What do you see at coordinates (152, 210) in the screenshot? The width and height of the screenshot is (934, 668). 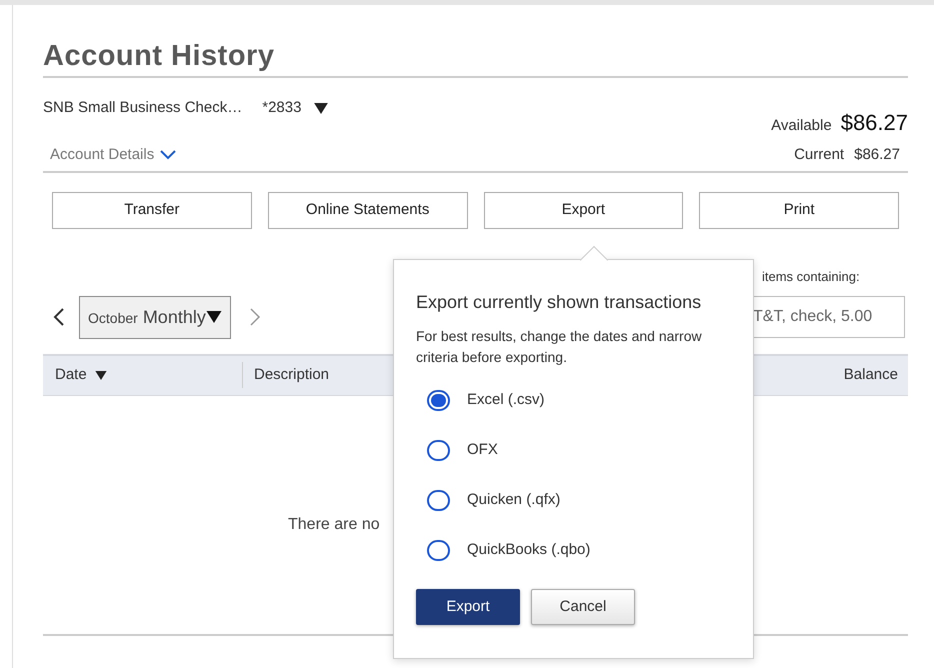 I see `action-button: Transfer` at bounding box center [152, 210].